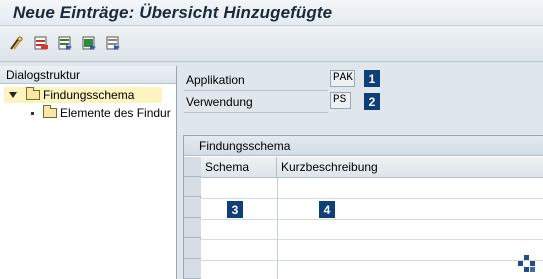 Image resolution: width=543 pixels, height=279 pixels. I want to click on column-header-schema: Schema, so click(239, 167).